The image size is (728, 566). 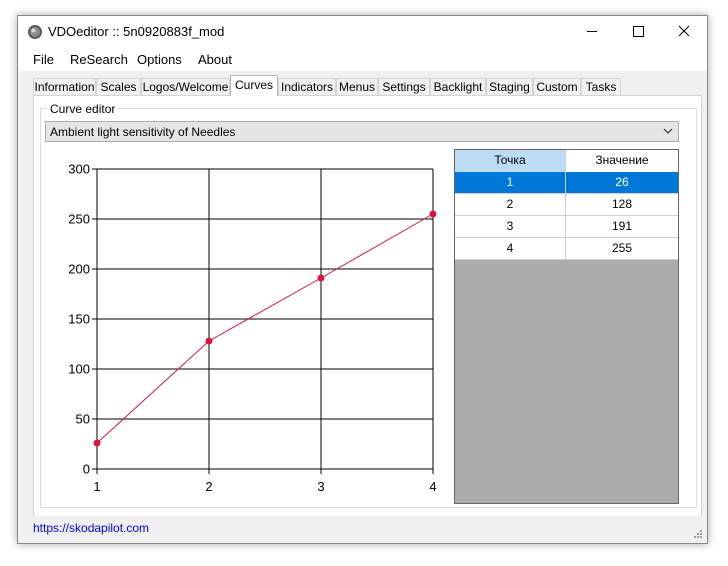 What do you see at coordinates (557, 86) in the screenshot?
I see `tab-custom: Custom` at bounding box center [557, 86].